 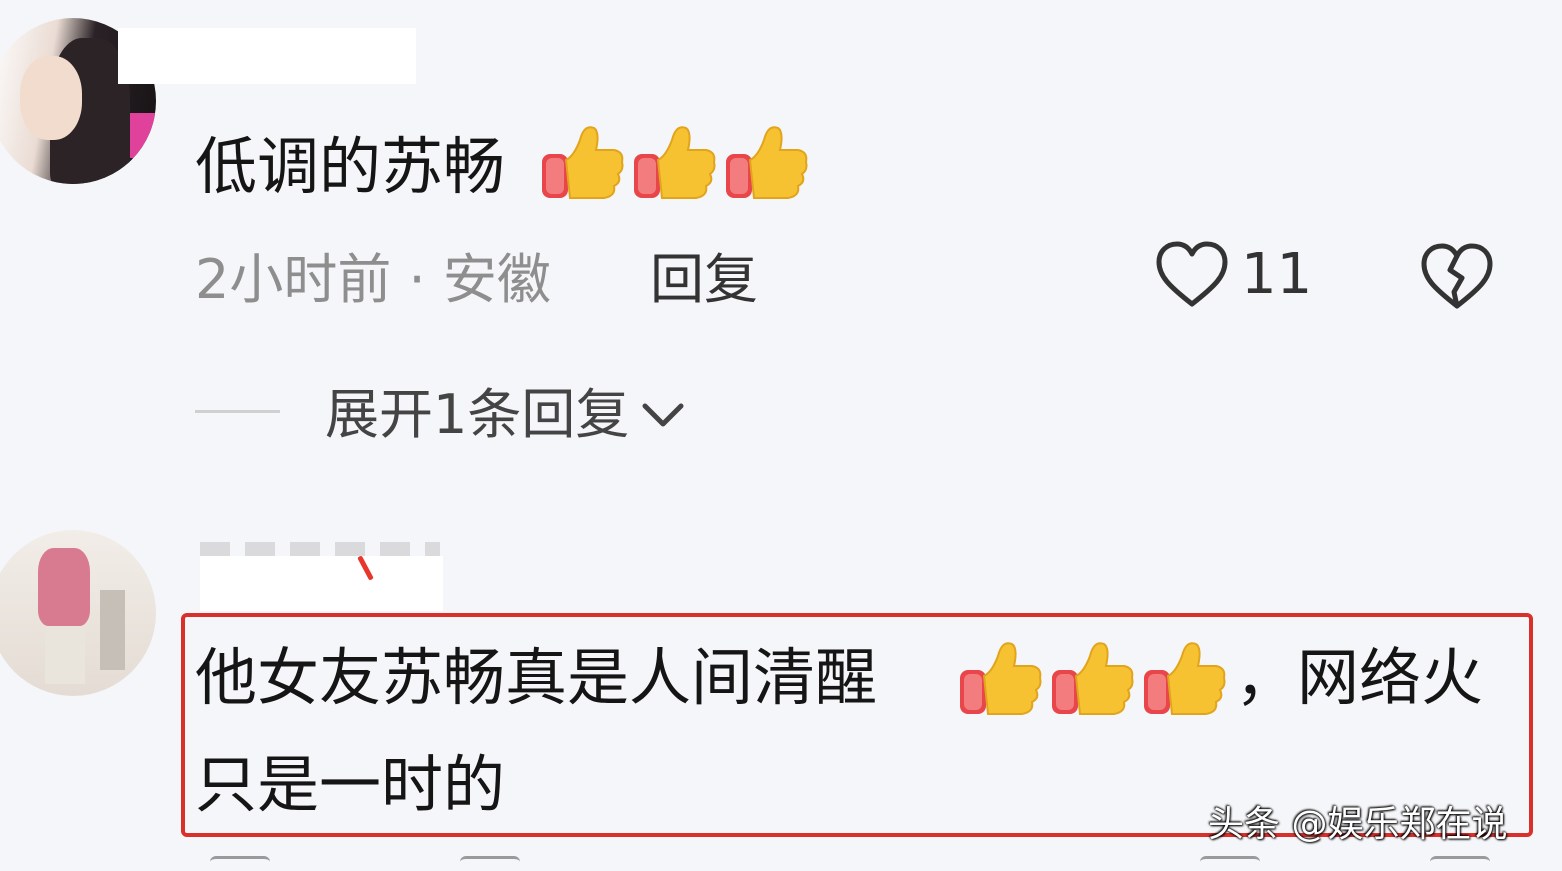 What do you see at coordinates (293, 279) in the screenshot?
I see `comment-time: 2小时前` at bounding box center [293, 279].